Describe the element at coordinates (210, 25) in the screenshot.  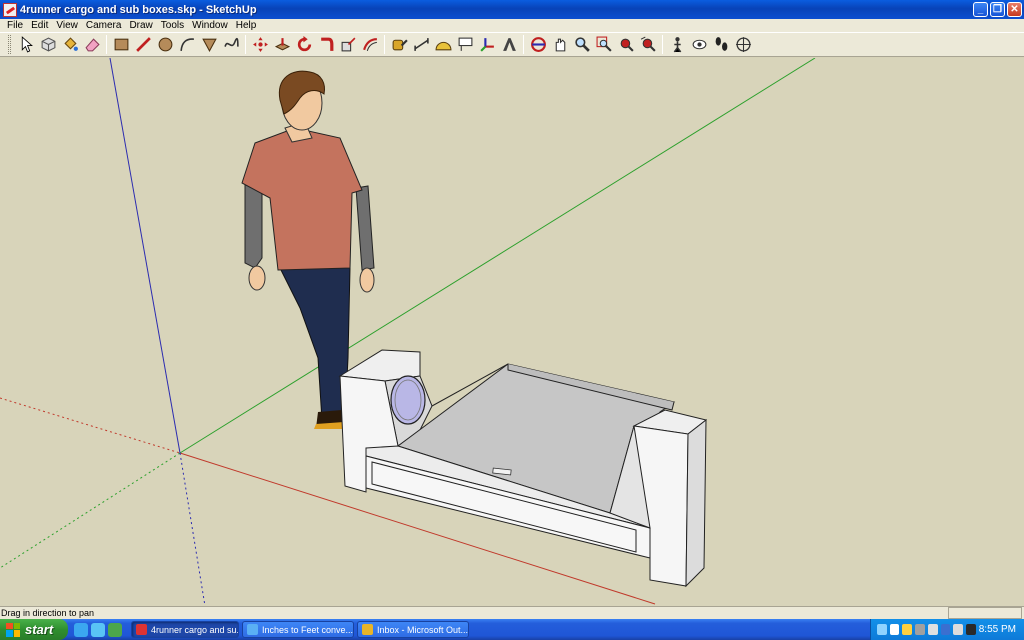
I see `menu-window: Window` at that location.